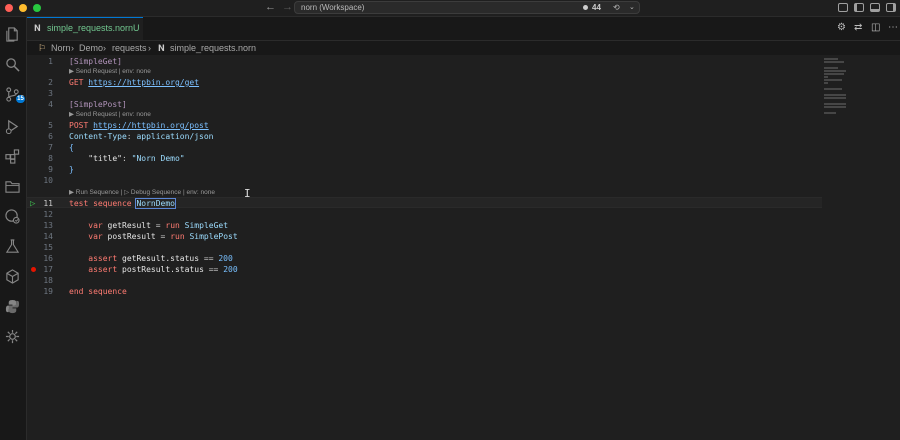 Image resolution: width=900 pixels, height=440 pixels. I want to click on extensions-icon, so click(12, 156).